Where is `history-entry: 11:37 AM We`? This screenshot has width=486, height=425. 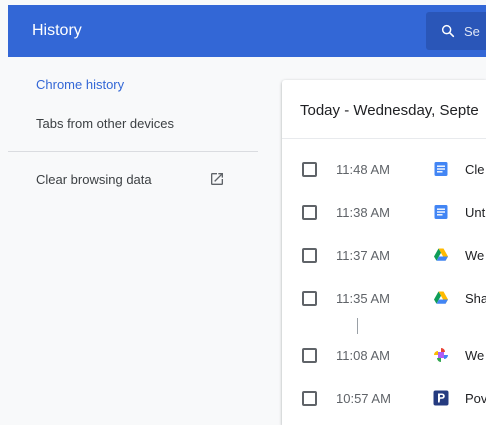
history-entry: 11:37 AM We is located at coordinates (384, 256).